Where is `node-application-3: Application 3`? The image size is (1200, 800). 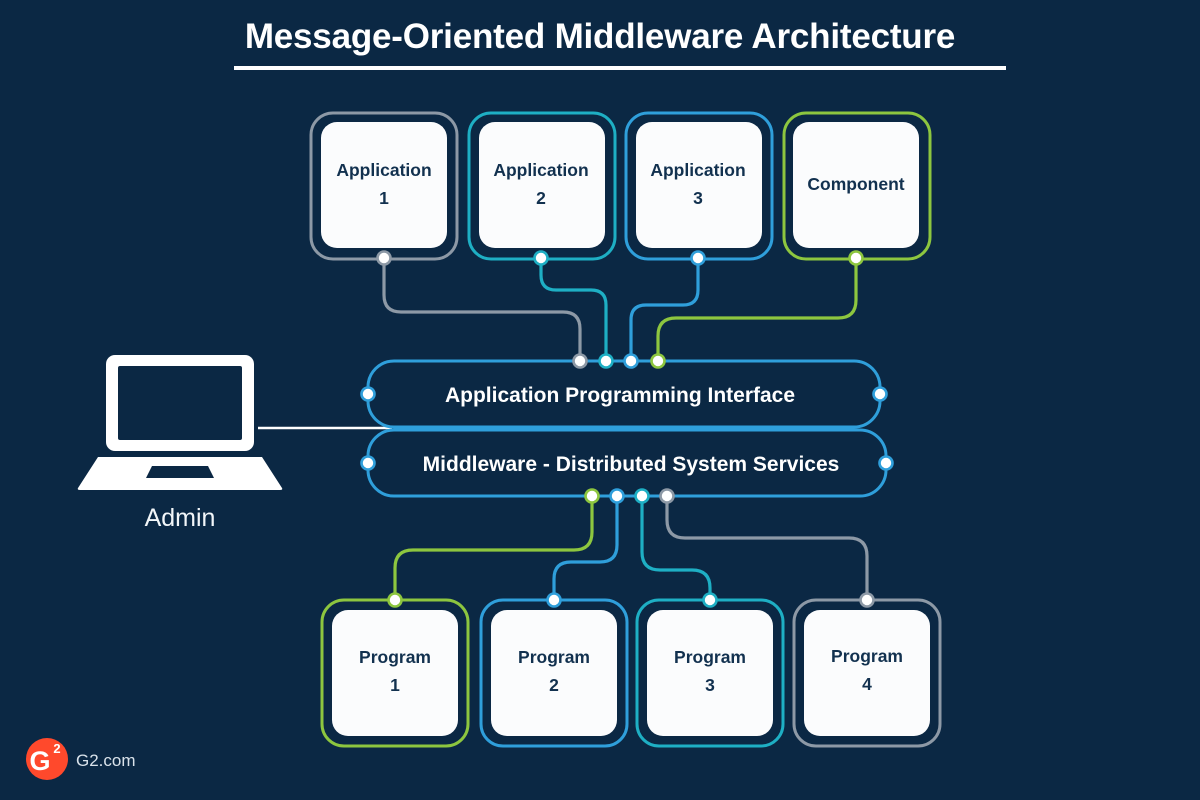 node-application-3: Application 3 is located at coordinates (699, 186).